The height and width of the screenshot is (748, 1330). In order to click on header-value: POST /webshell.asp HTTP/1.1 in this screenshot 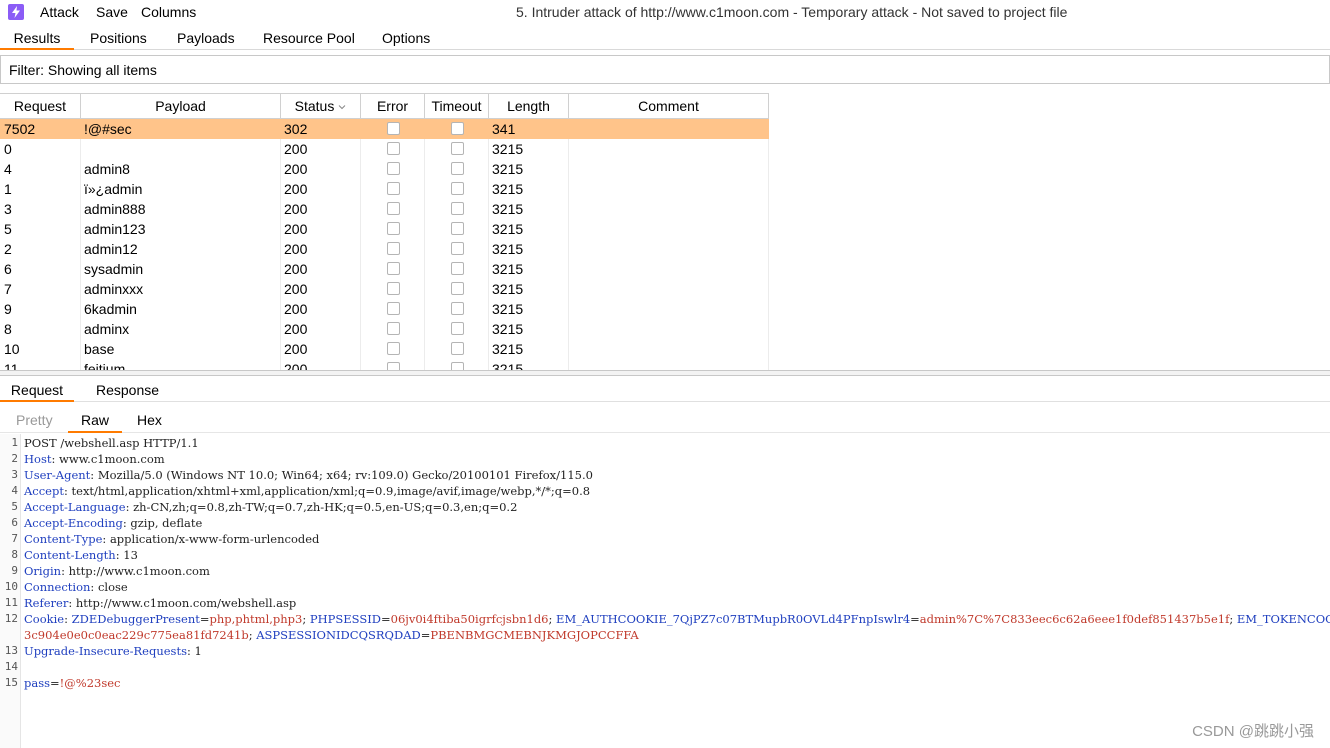, I will do `click(111, 443)`.